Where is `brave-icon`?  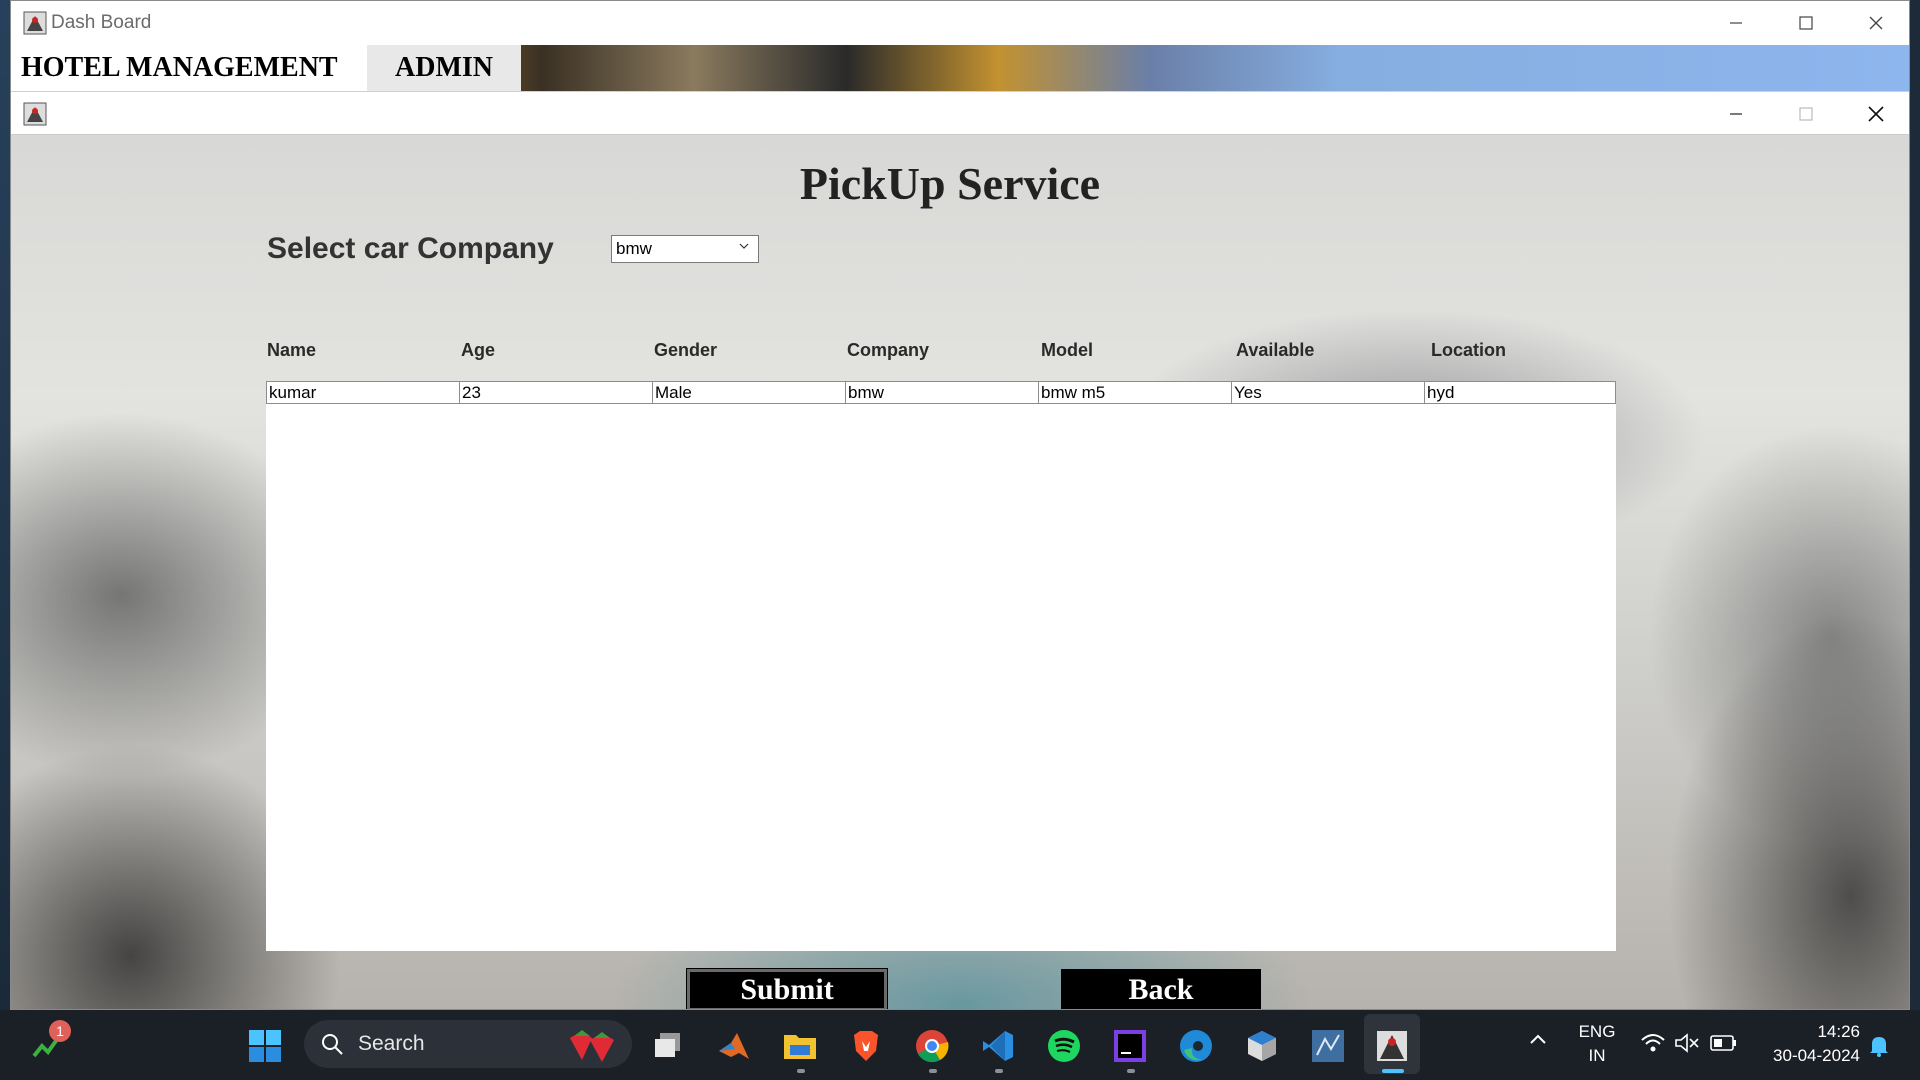 brave-icon is located at coordinates (866, 1046).